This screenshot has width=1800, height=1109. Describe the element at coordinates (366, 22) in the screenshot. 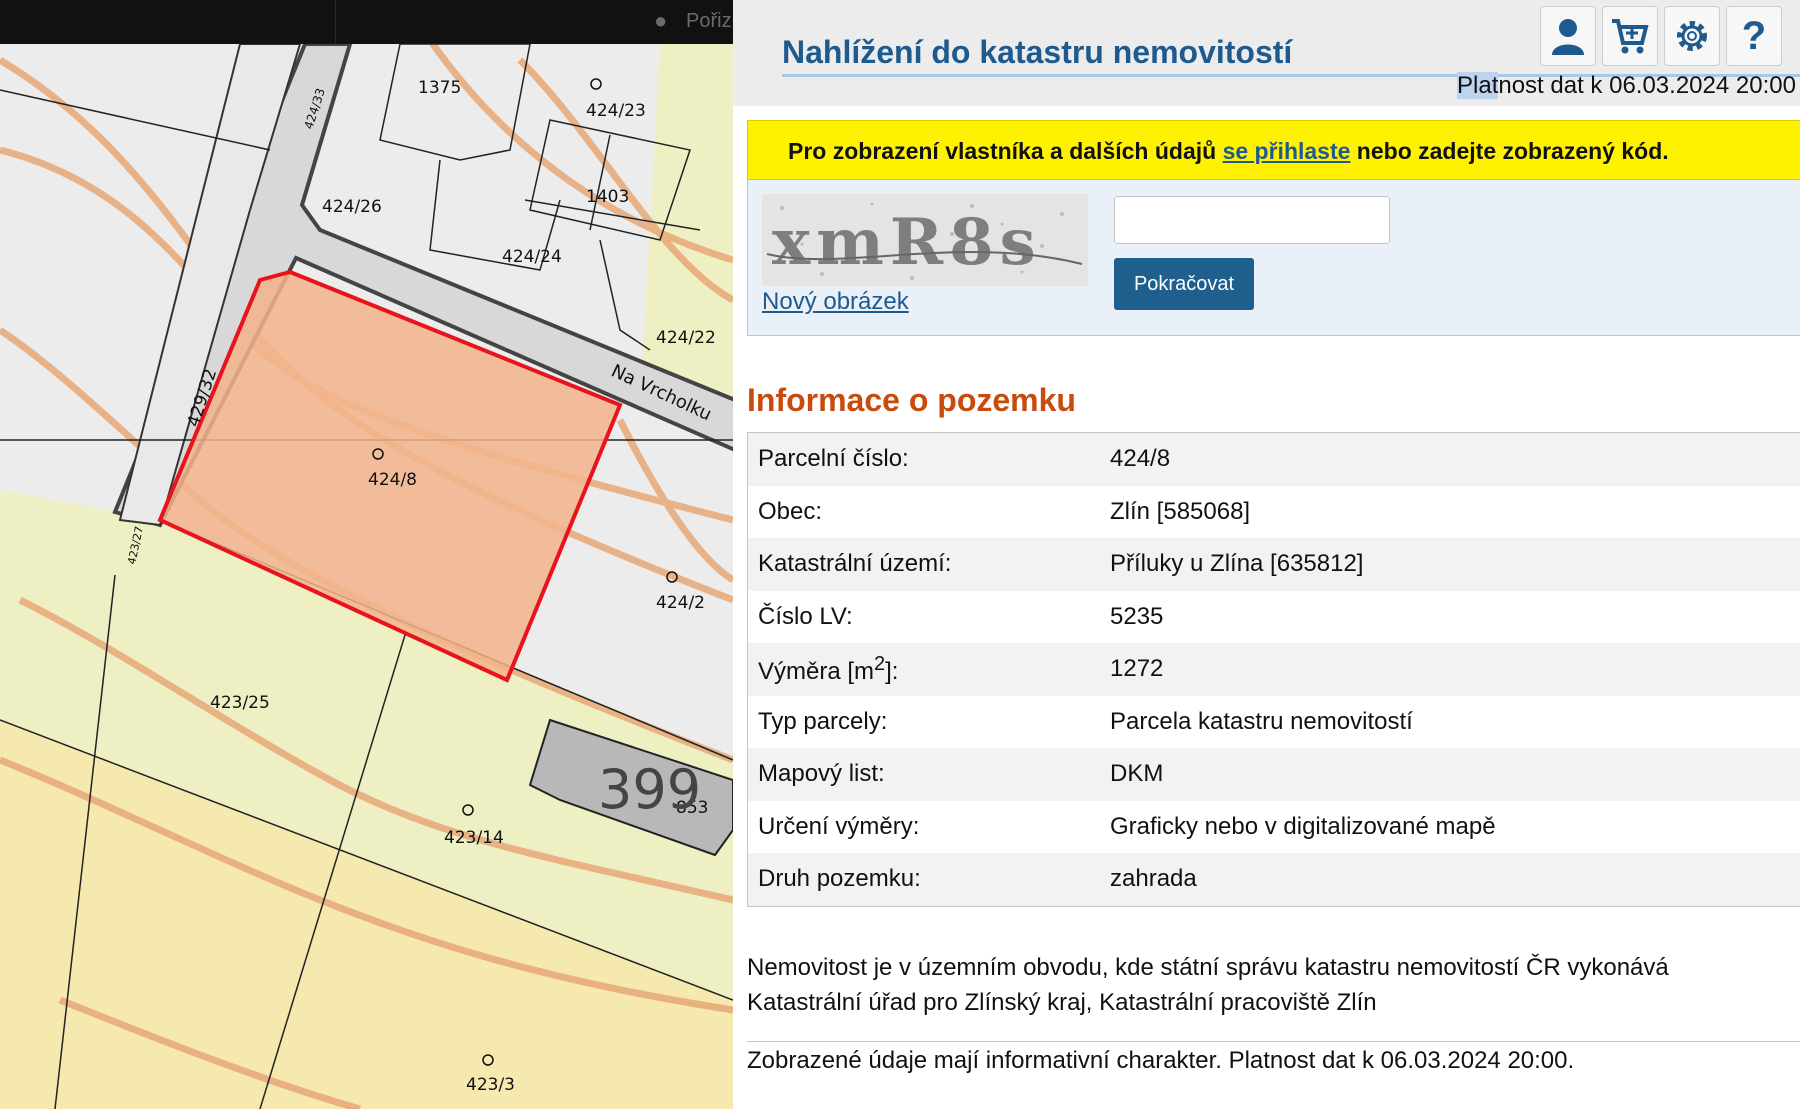

I see `os-menu-bar: ● Pořiz` at that location.